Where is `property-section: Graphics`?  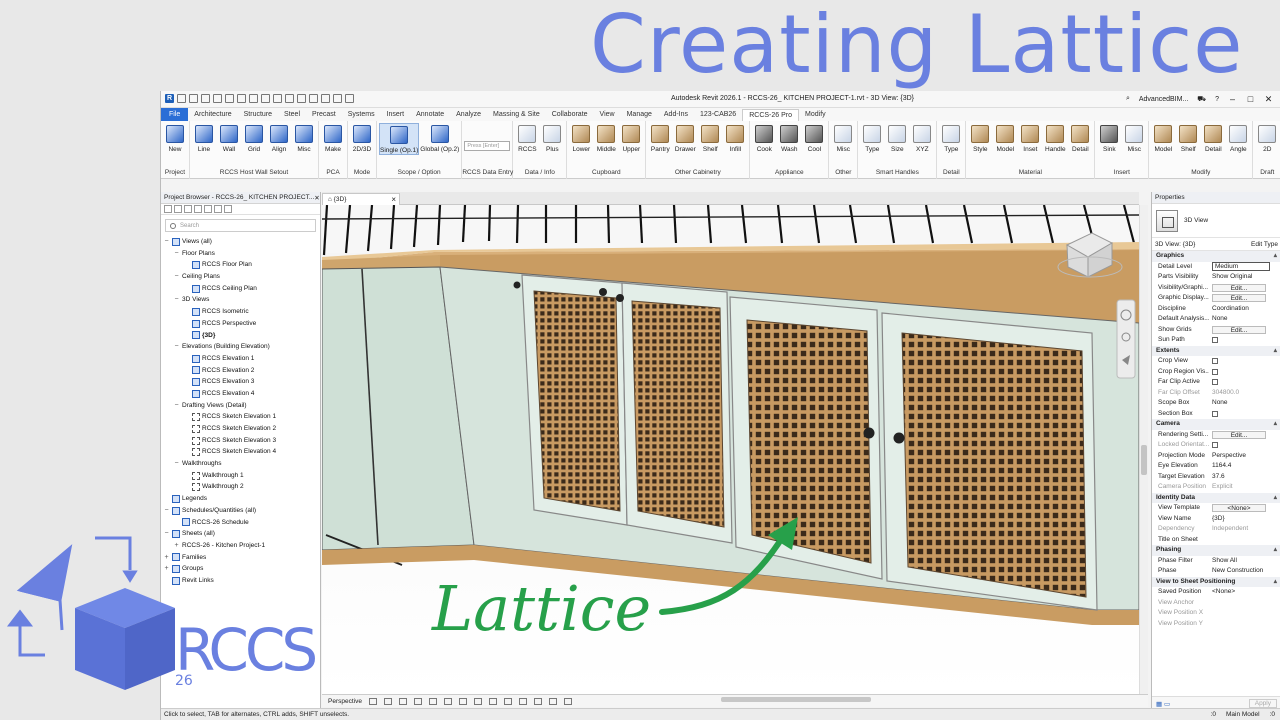 property-section: Graphics is located at coordinates (1216, 256).